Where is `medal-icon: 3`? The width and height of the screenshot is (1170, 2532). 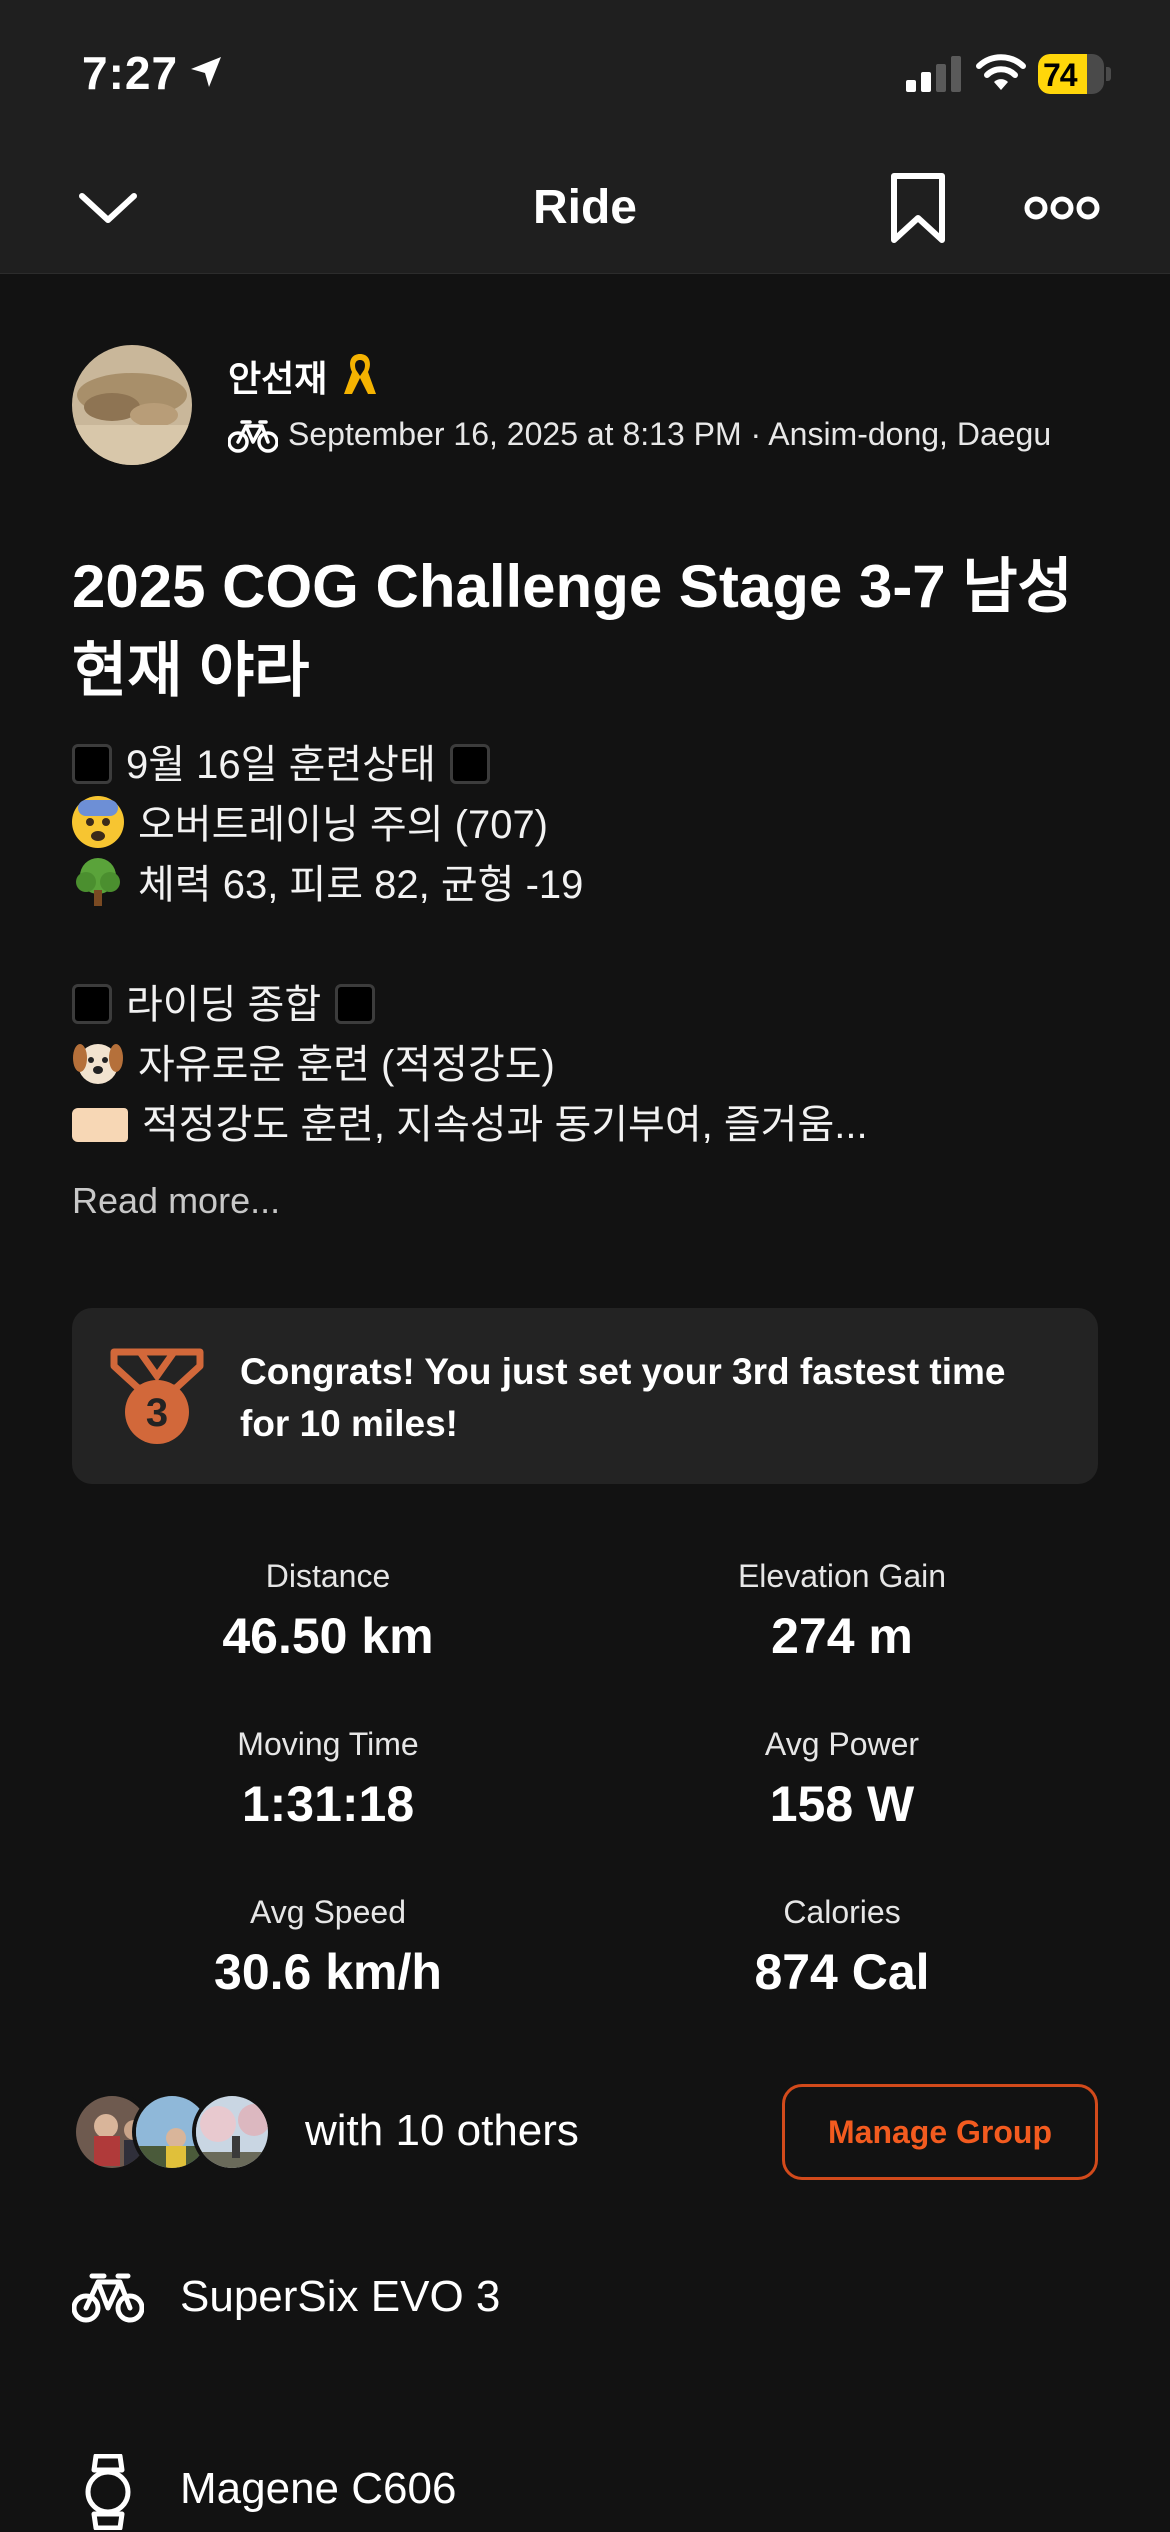 medal-icon: 3 is located at coordinates (157, 1396).